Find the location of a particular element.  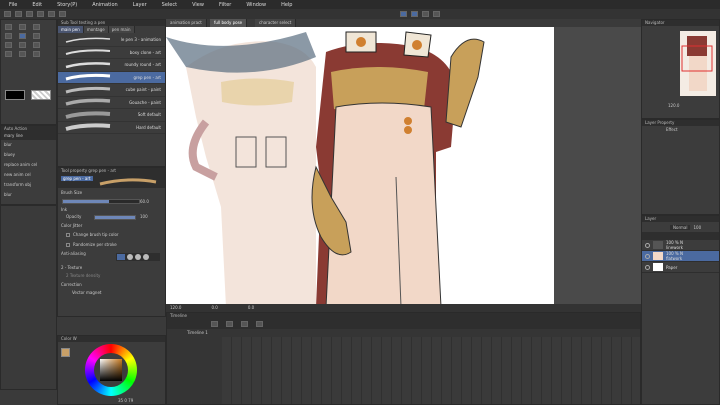

zoom-value: 120.0 is located at coordinates (175, 308).